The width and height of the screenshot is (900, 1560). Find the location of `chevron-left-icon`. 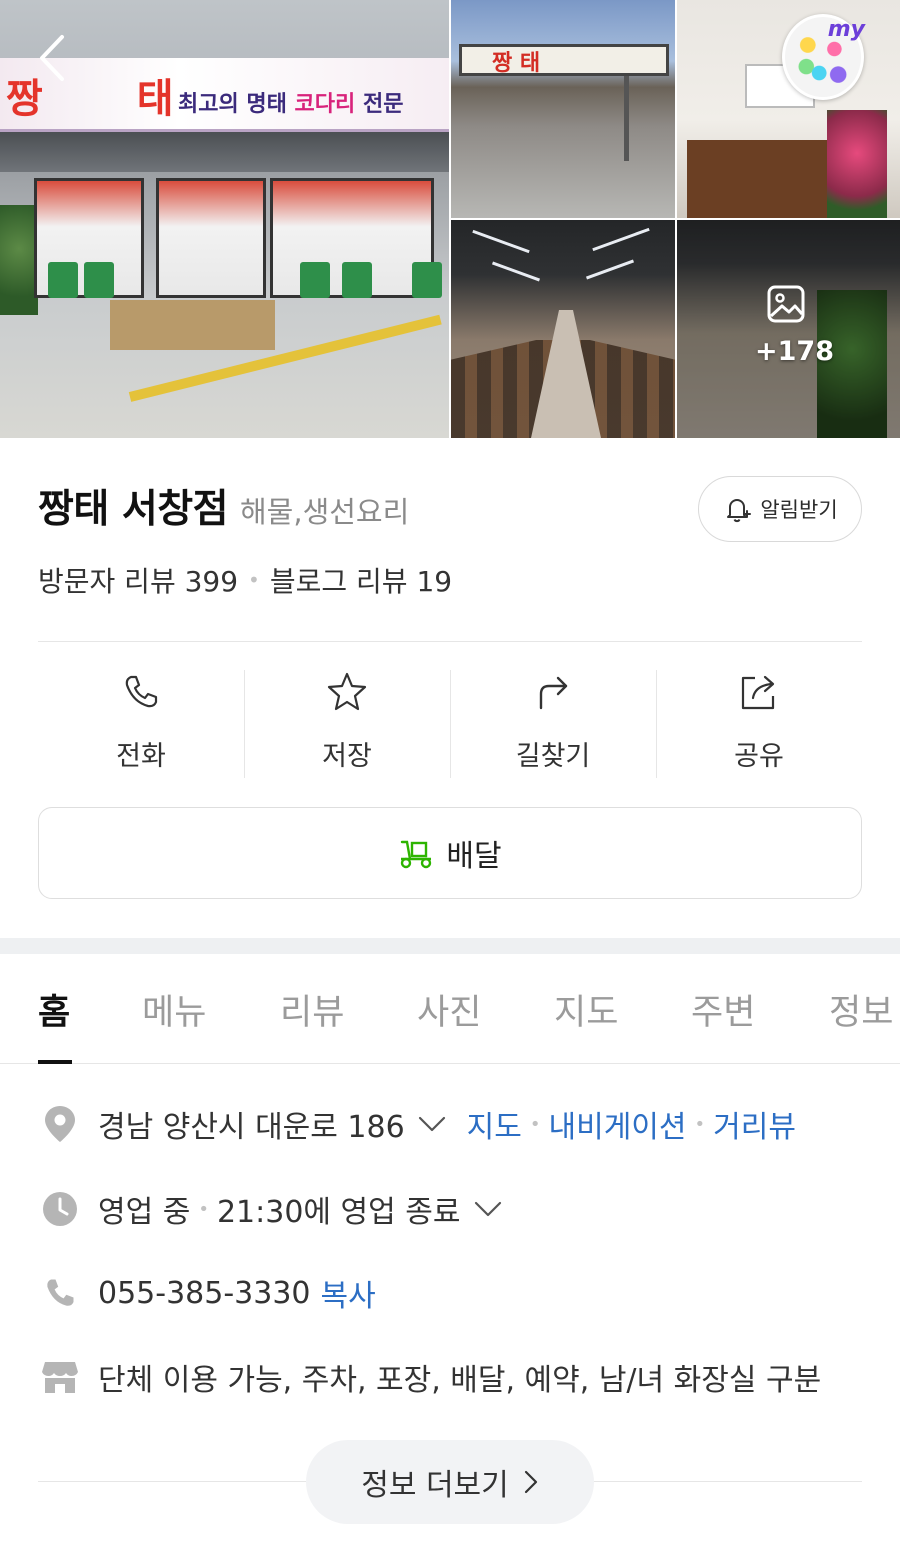

chevron-left-icon is located at coordinates (52, 58).